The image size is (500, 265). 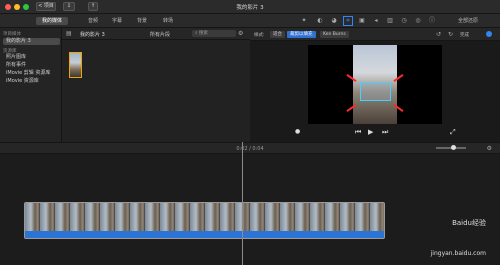 What do you see at coordinates (348, 21) in the screenshot?
I see `crop-icon: ⌗` at bounding box center [348, 21].